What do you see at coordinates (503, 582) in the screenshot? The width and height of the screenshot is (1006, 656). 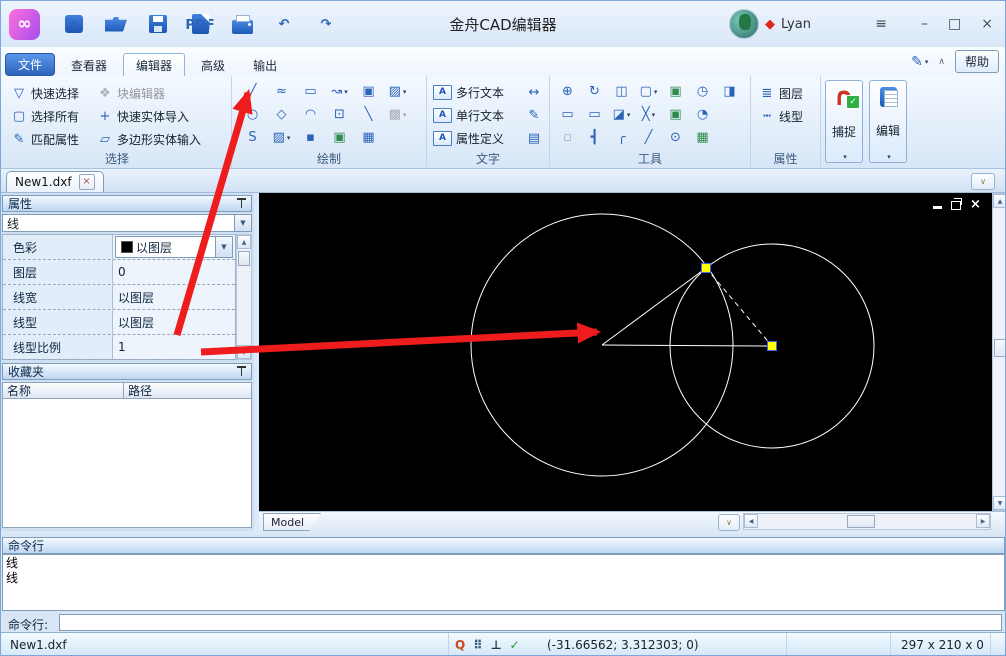 I see `command-history: 线线` at bounding box center [503, 582].